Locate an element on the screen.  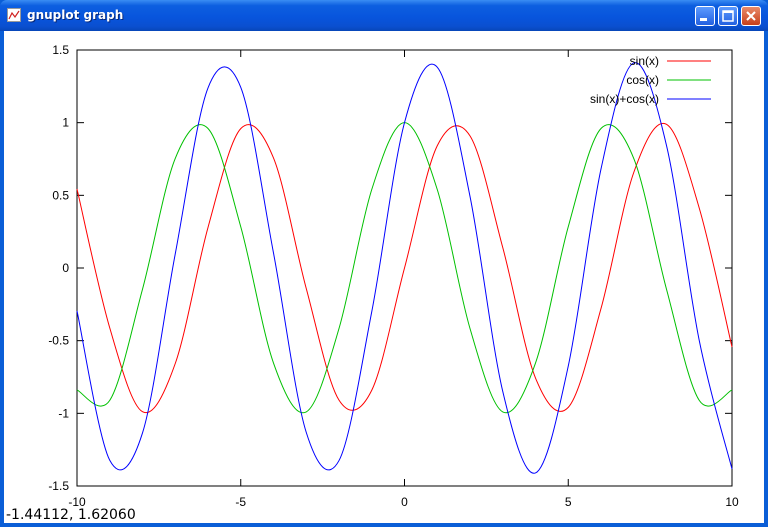
y-tick-label: -0.5 is located at coordinates (58, 341).